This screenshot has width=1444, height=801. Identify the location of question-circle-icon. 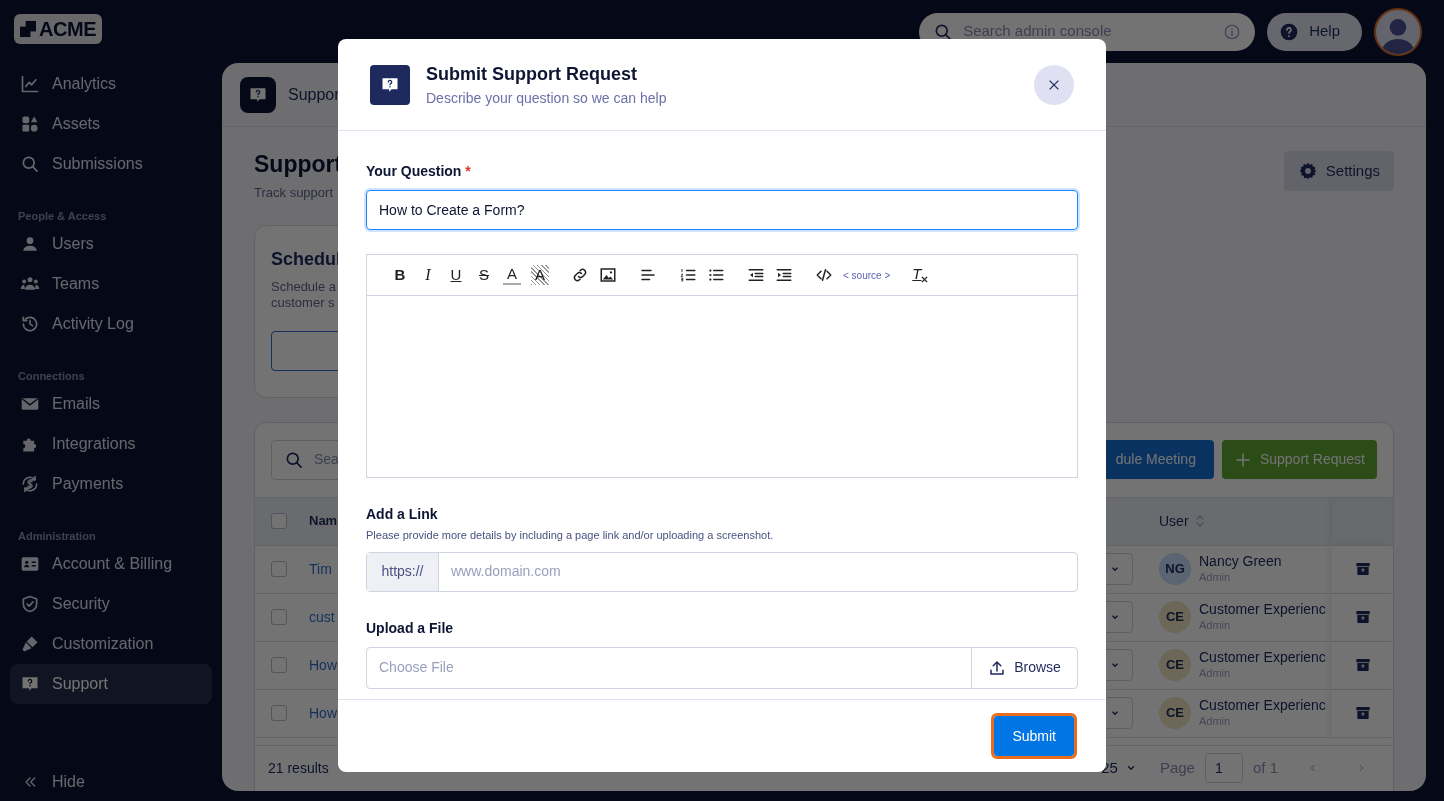
(1289, 31).